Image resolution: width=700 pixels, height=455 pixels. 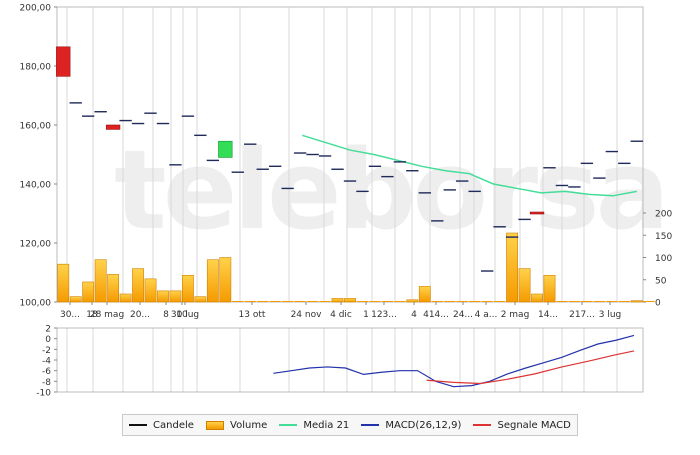 What do you see at coordinates (307, 315) in the screenshot?
I see `x-tick-label: 24 nov` at bounding box center [307, 315].